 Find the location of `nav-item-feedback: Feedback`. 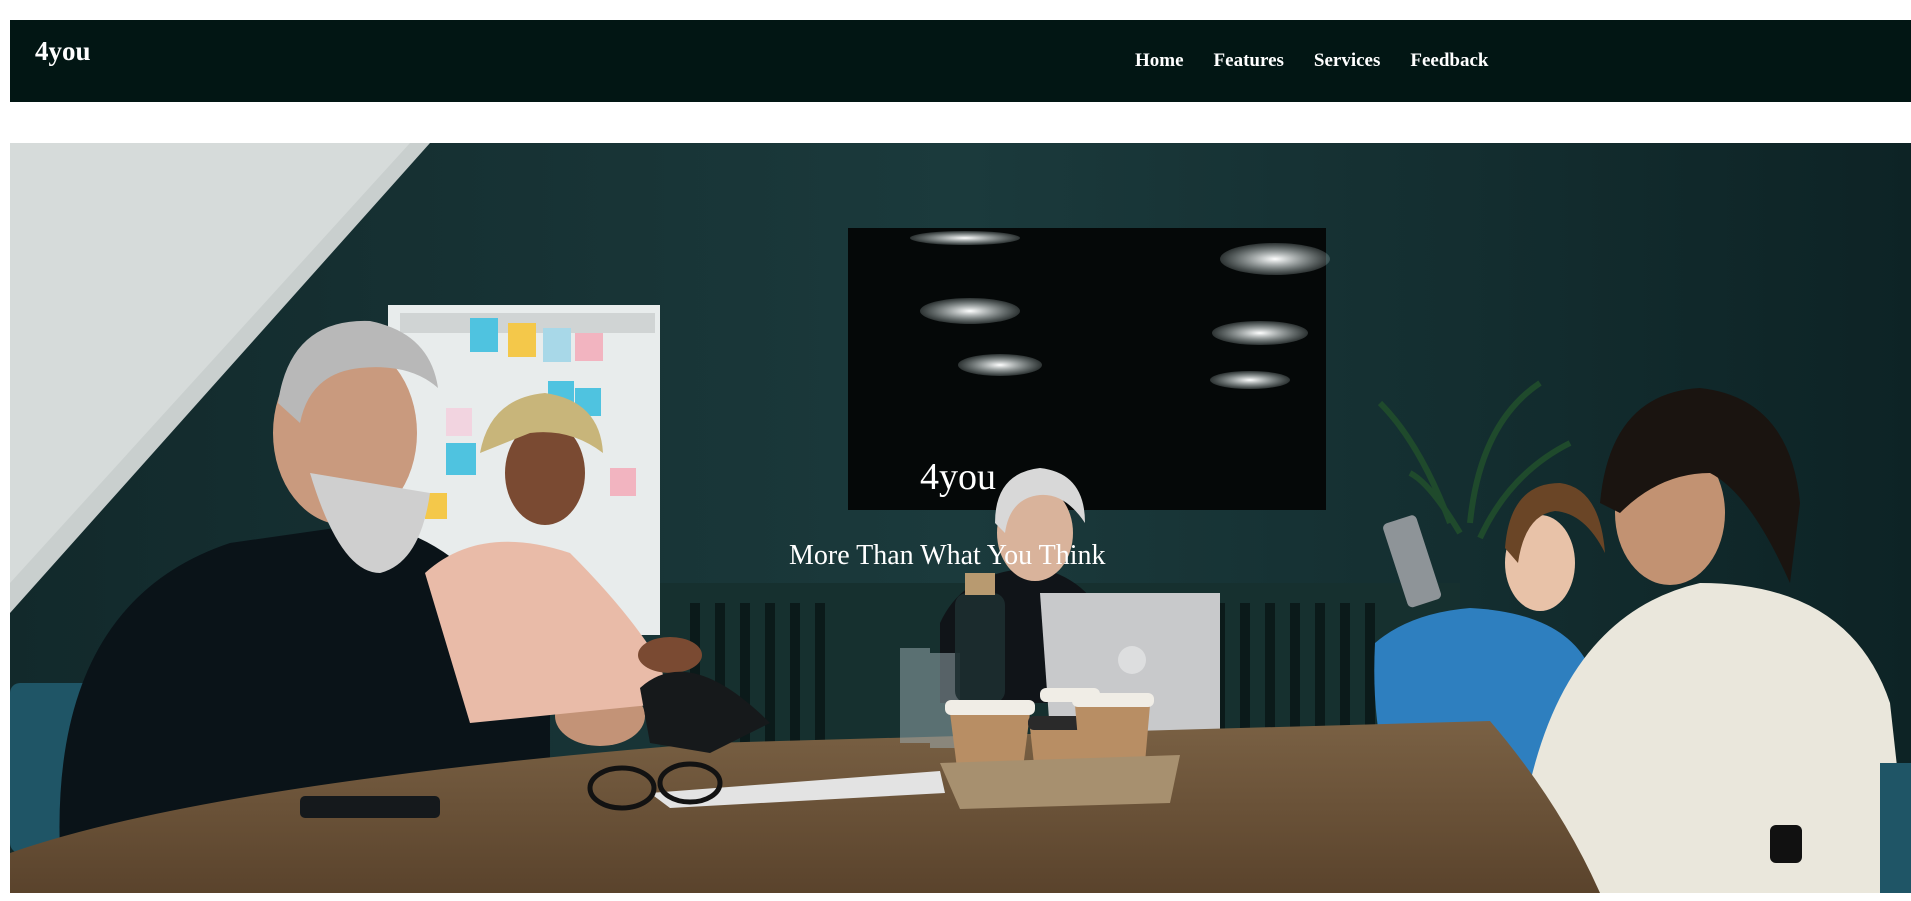

nav-item-feedback: Feedback is located at coordinates (1449, 61).